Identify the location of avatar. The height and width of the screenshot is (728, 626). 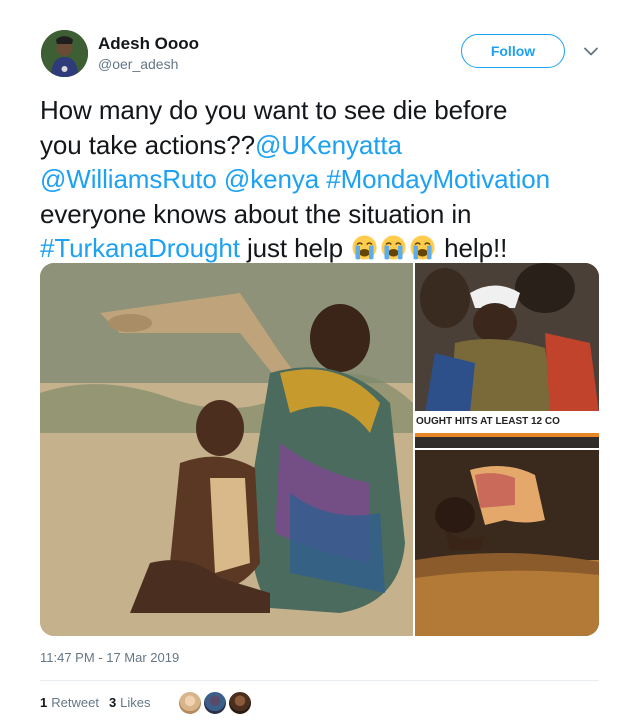
(64, 53).